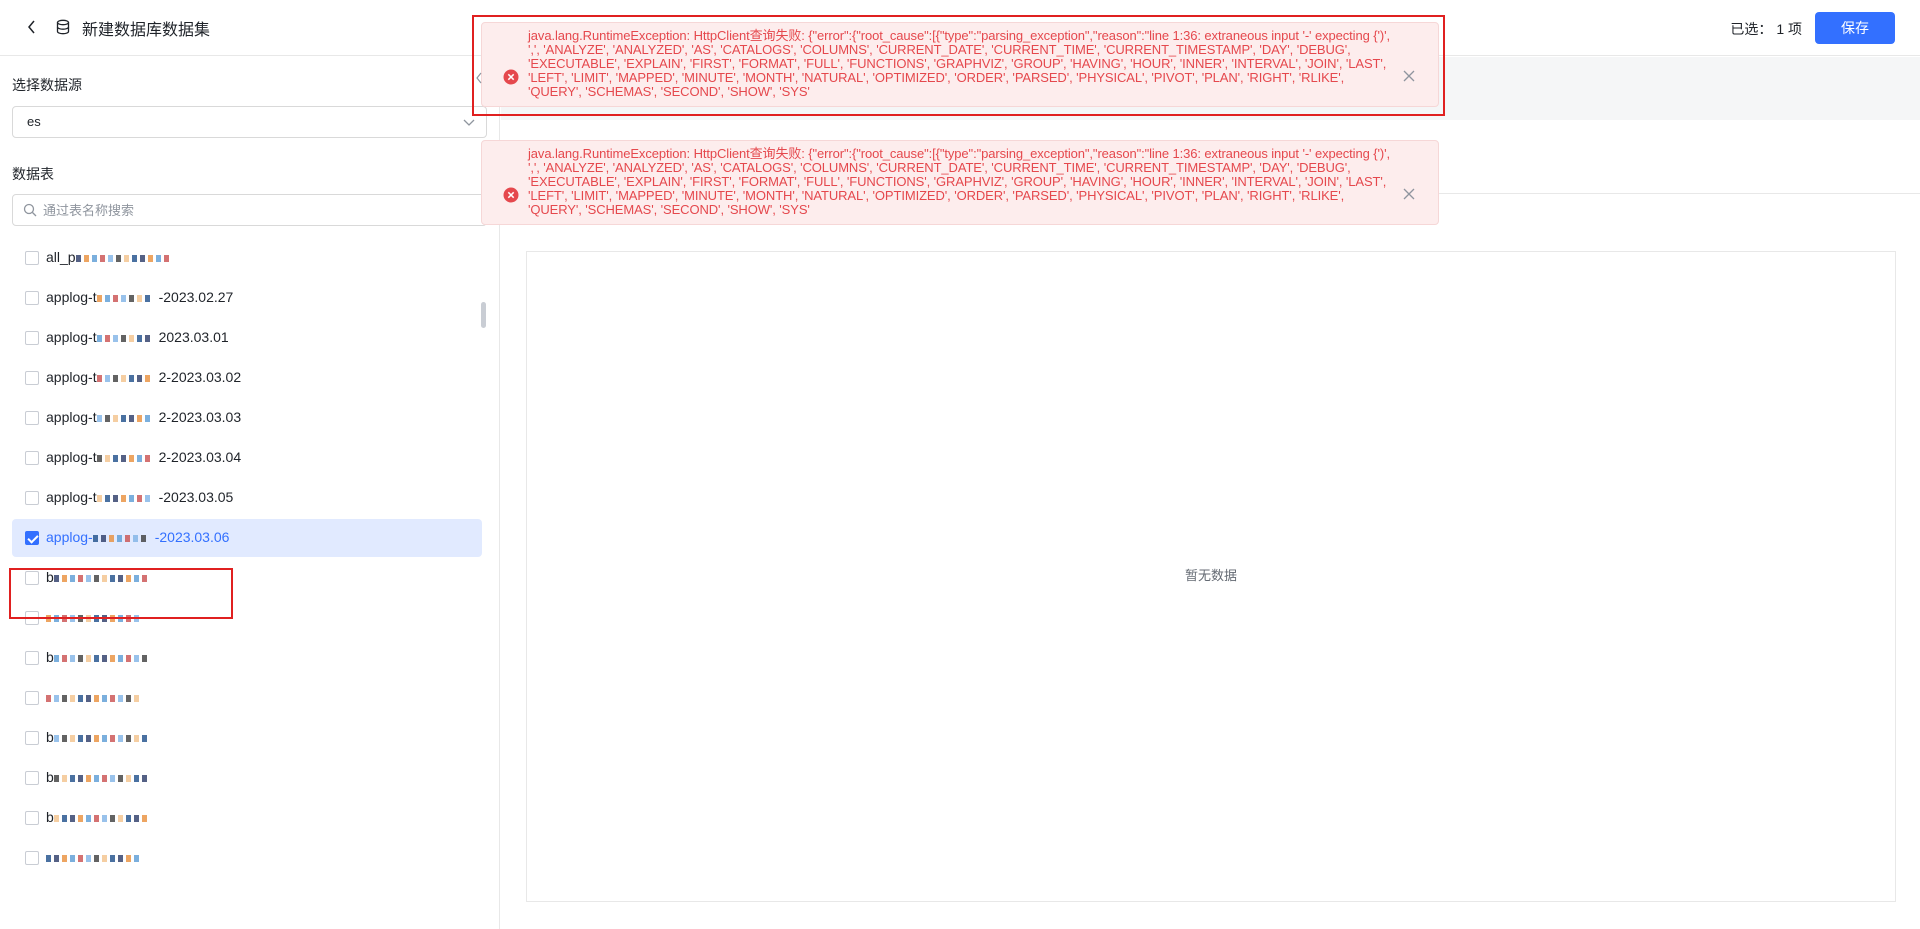 This screenshot has width=1920, height=929. What do you see at coordinates (34, 121) in the screenshot?
I see `datasource-value: es` at bounding box center [34, 121].